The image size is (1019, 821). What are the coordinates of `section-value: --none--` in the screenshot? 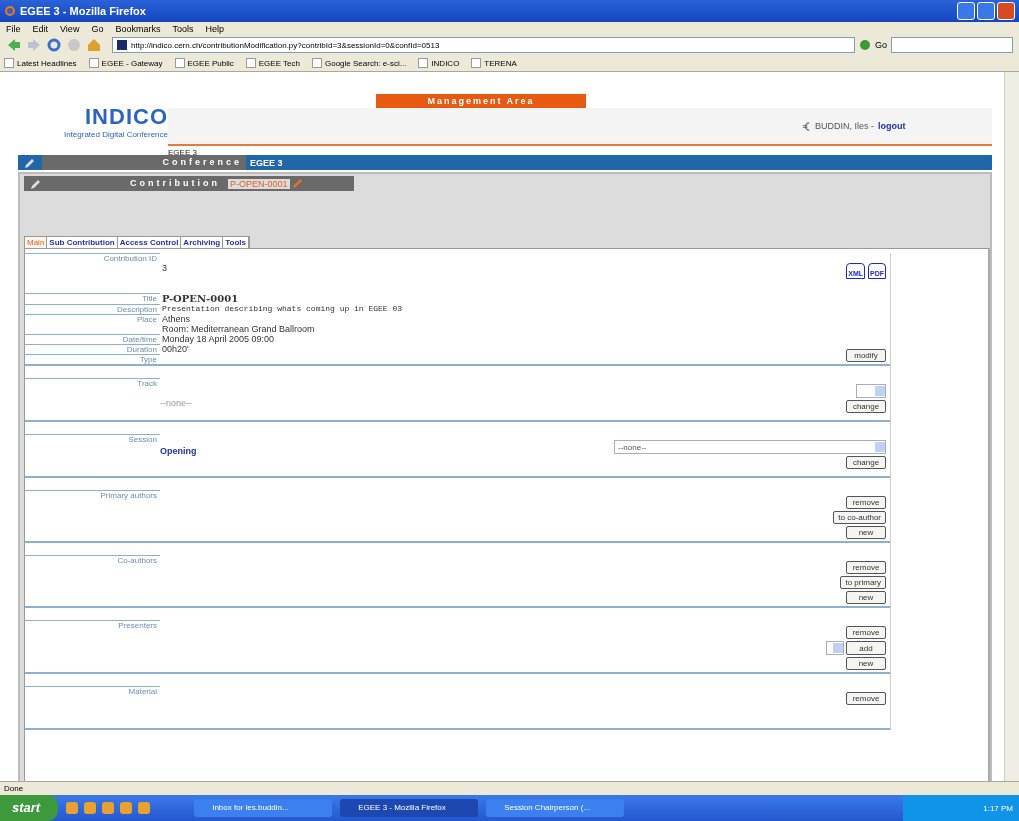 It's located at (176, 403).